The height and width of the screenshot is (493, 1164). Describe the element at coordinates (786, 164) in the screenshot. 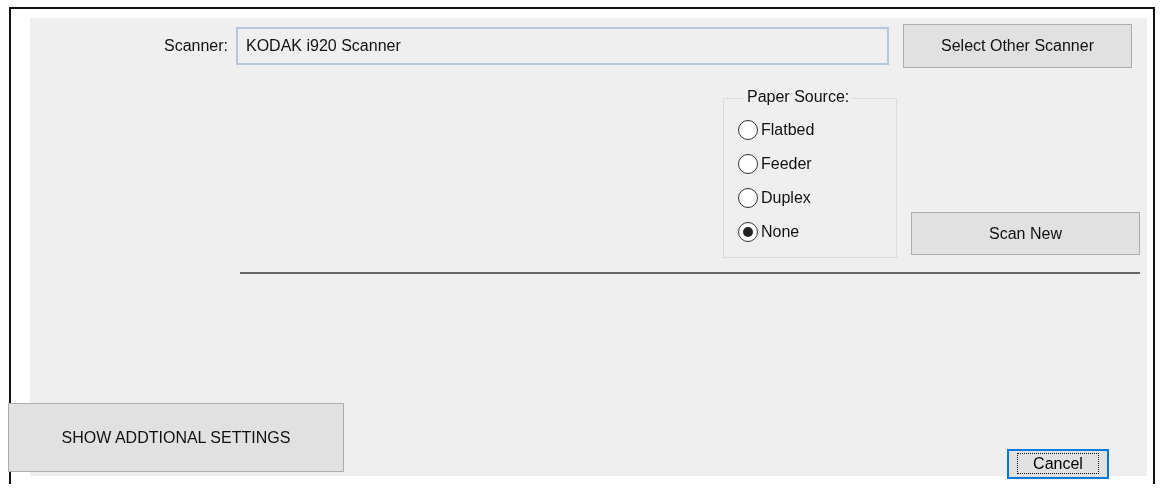

I see `radio-label: Feeder` at that location.